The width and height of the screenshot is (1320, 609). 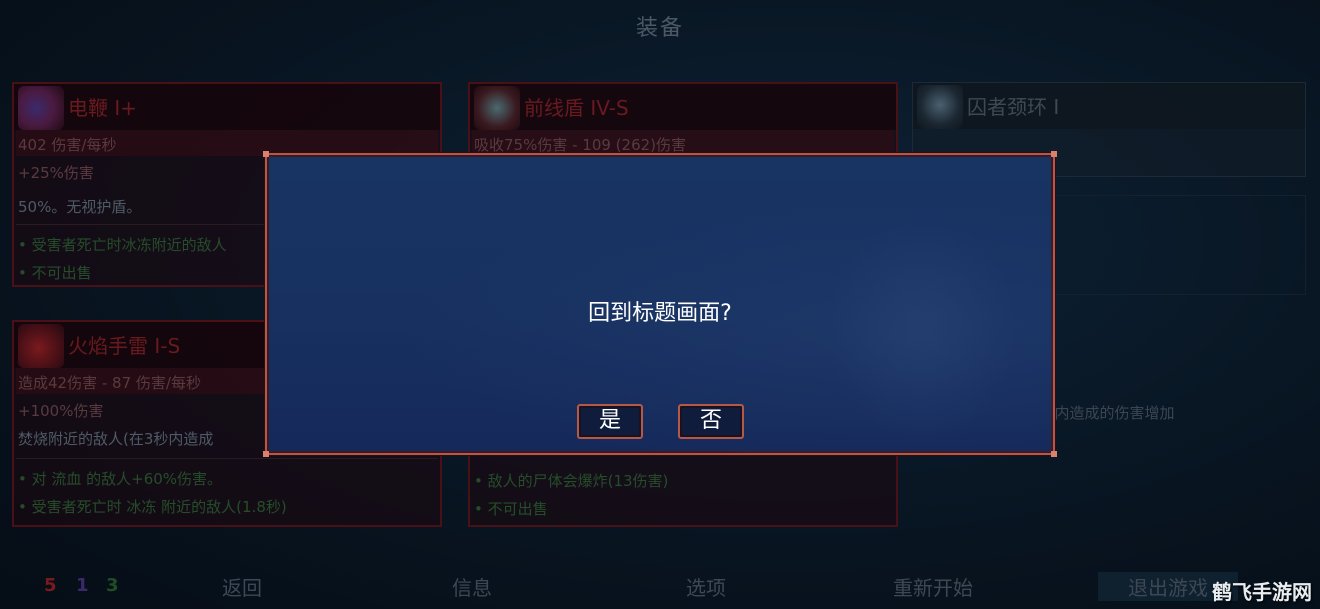 What do you see at coordinates (933, 586) in the screenshot?
I see `nav-restart: 重新开始` at bounding box center [933, 586].